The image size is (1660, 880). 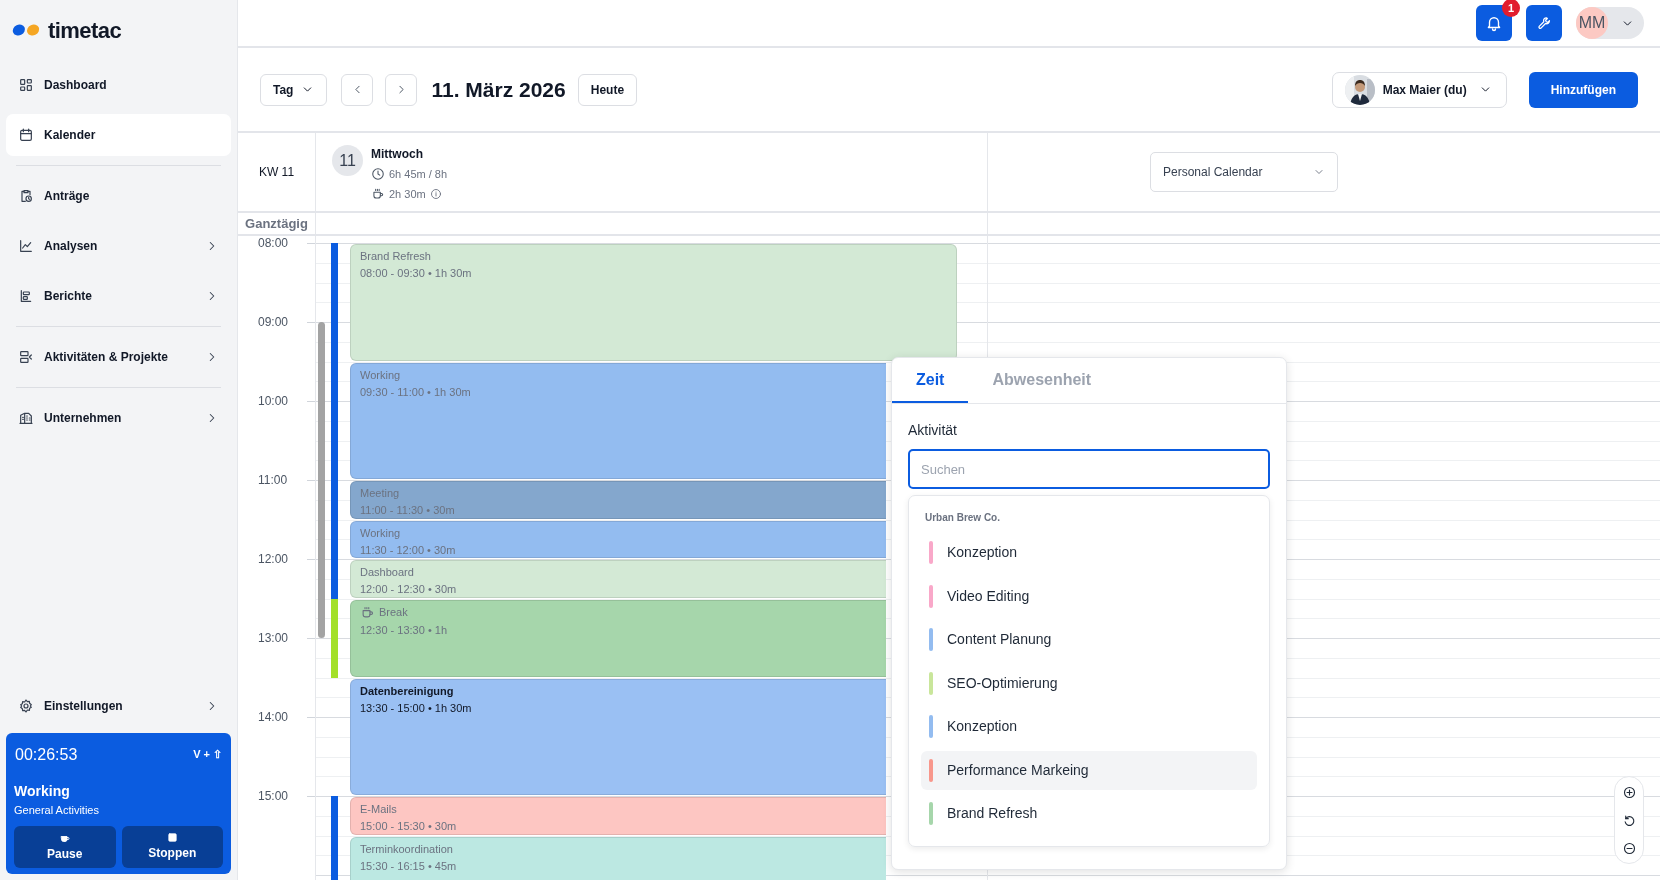 I want to click on nav-item: Unternehmen, so click(x=118, y=418).